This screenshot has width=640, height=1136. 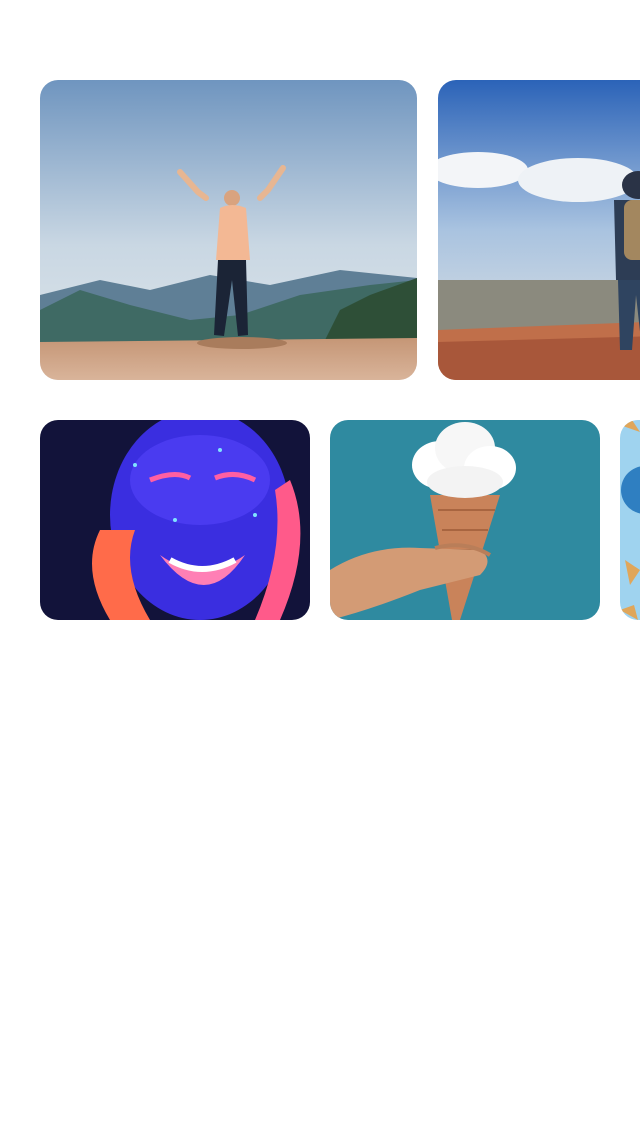 I want to click on umbrellas-sky-icon, so click(x=630, y=520).